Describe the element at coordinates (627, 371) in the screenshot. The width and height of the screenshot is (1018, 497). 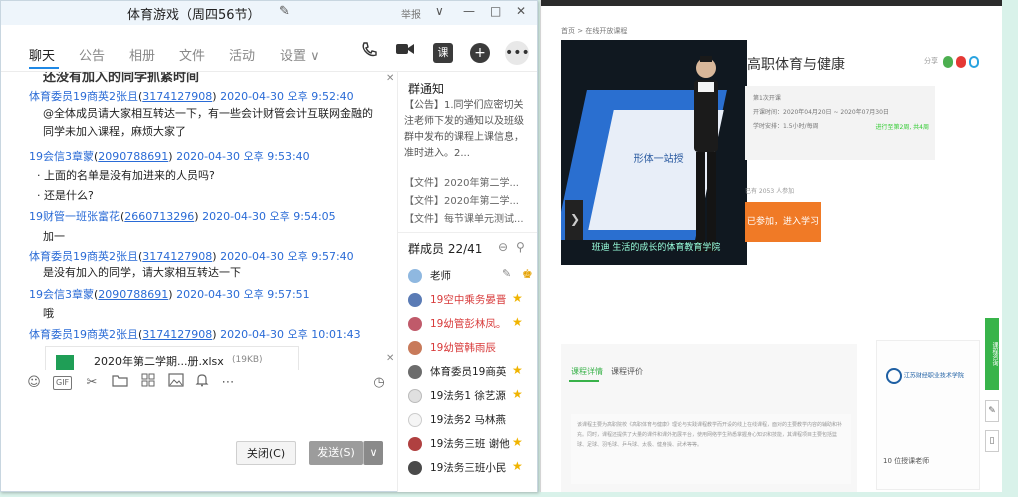
I see `tab-course-reviews: 课程评价` at that location.